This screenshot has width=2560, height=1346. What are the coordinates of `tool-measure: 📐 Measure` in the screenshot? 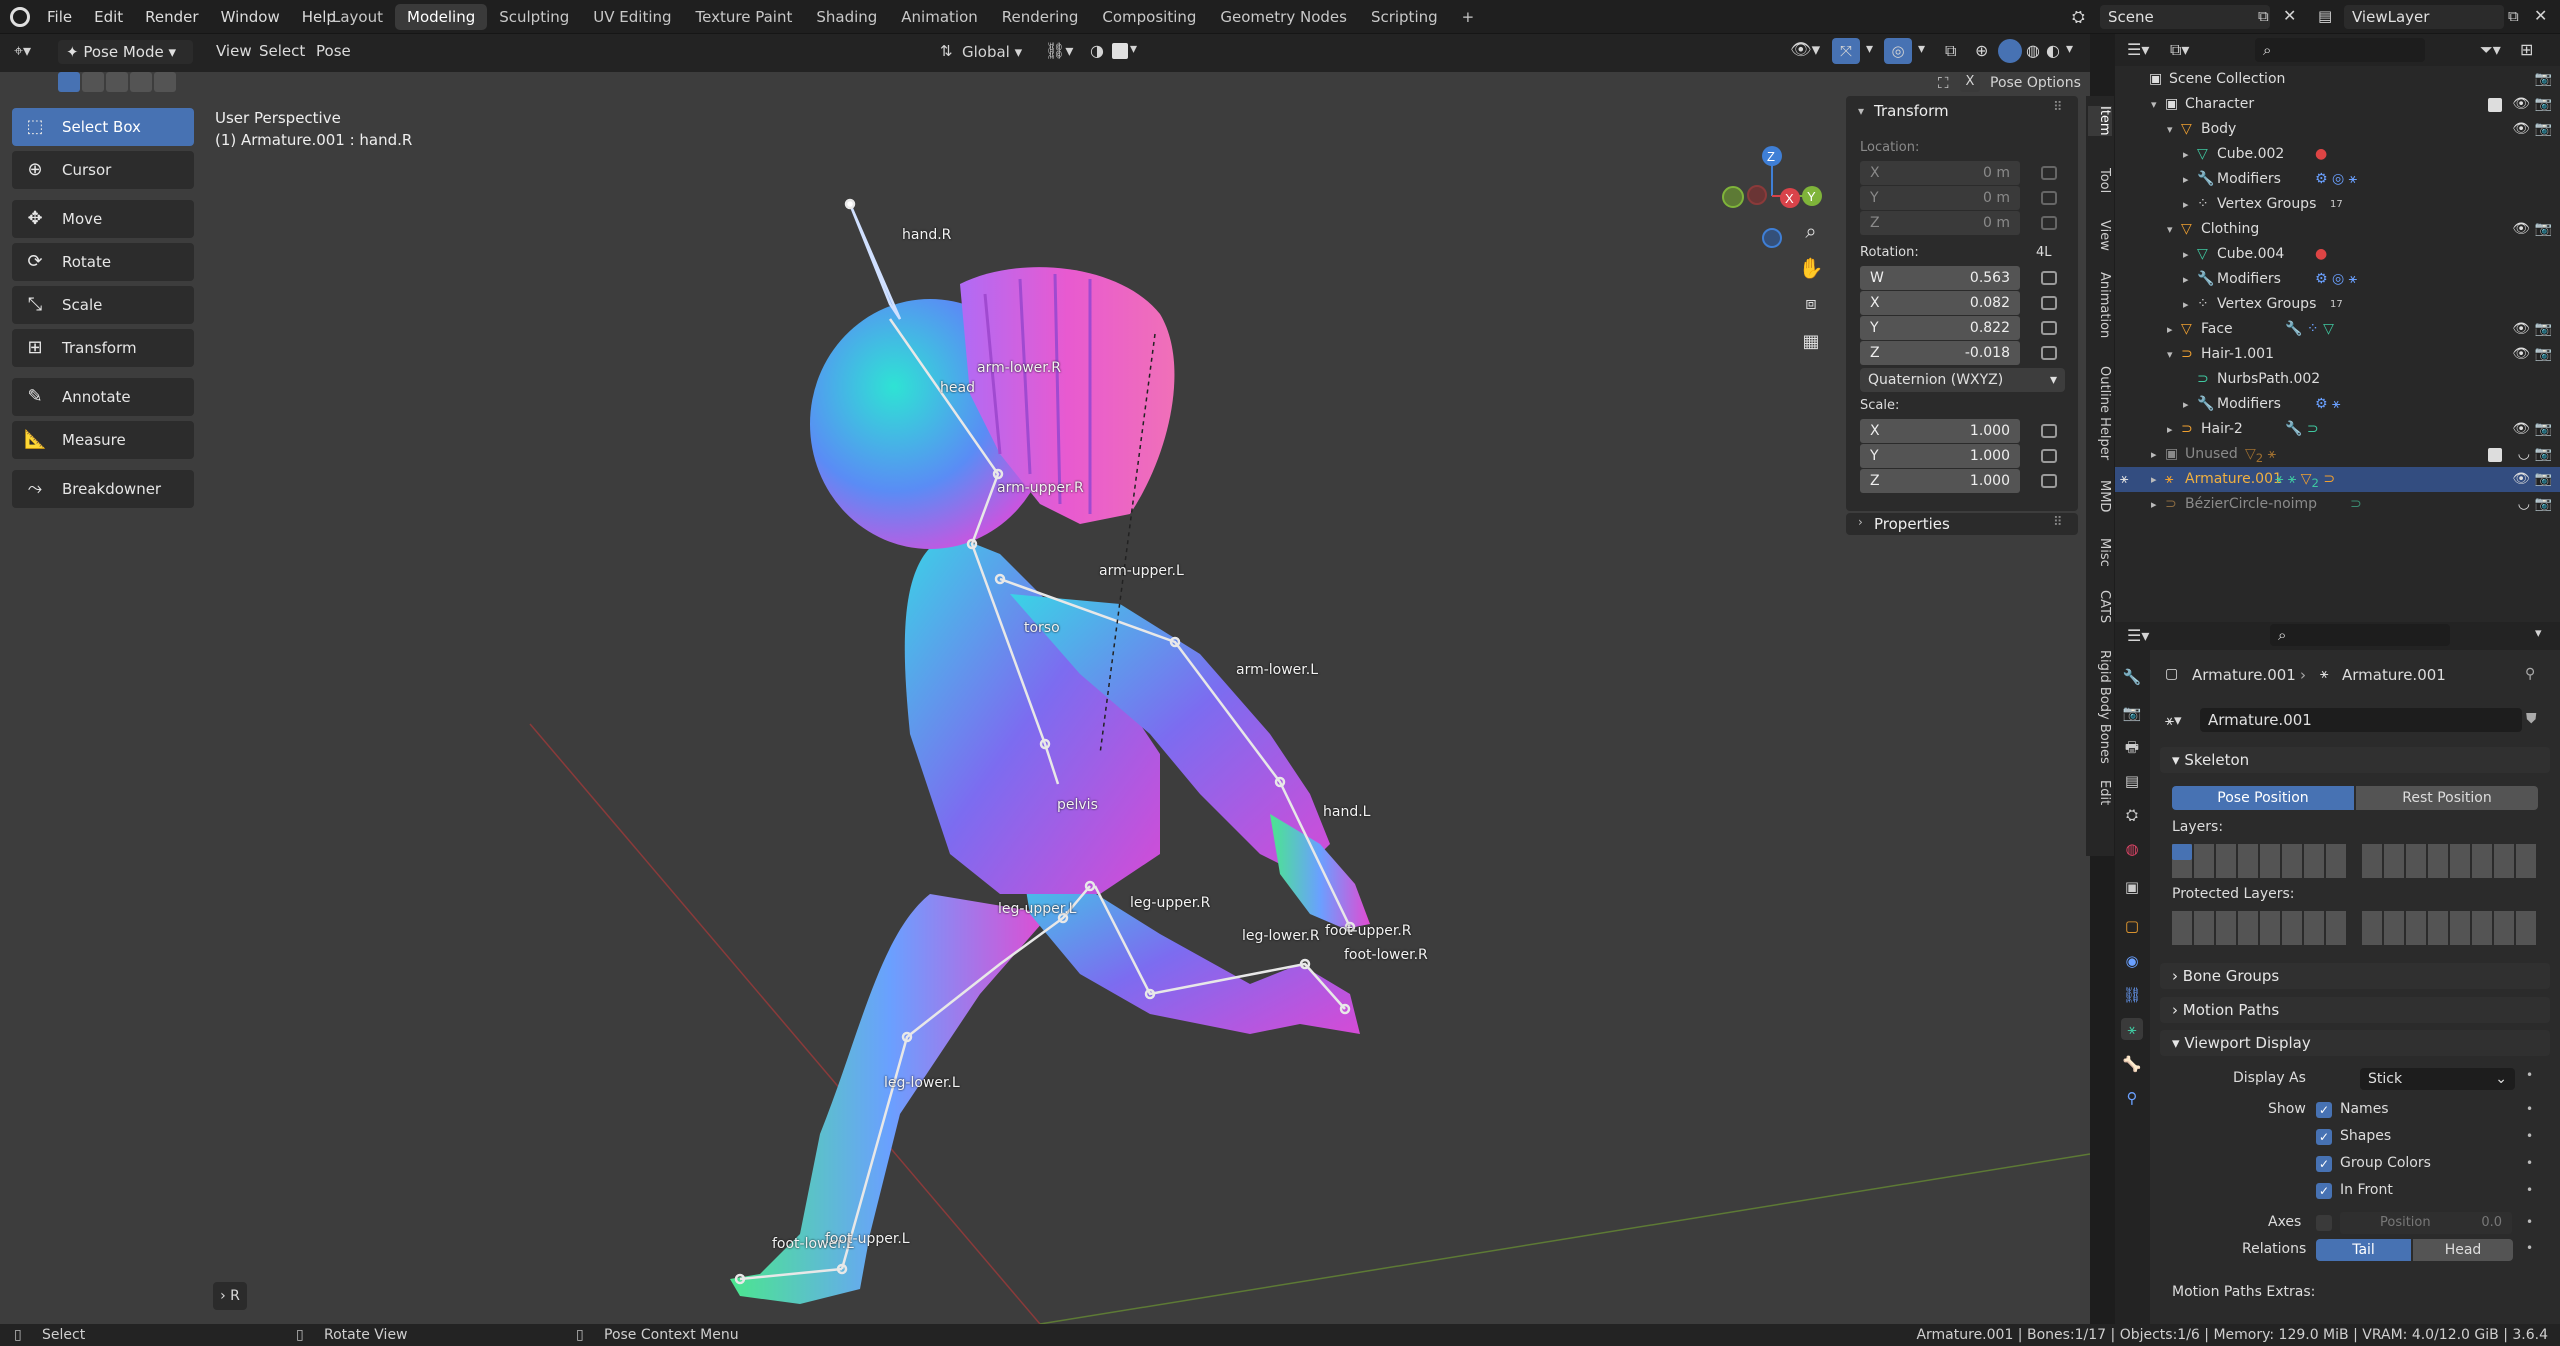 It's located at (103, 440).